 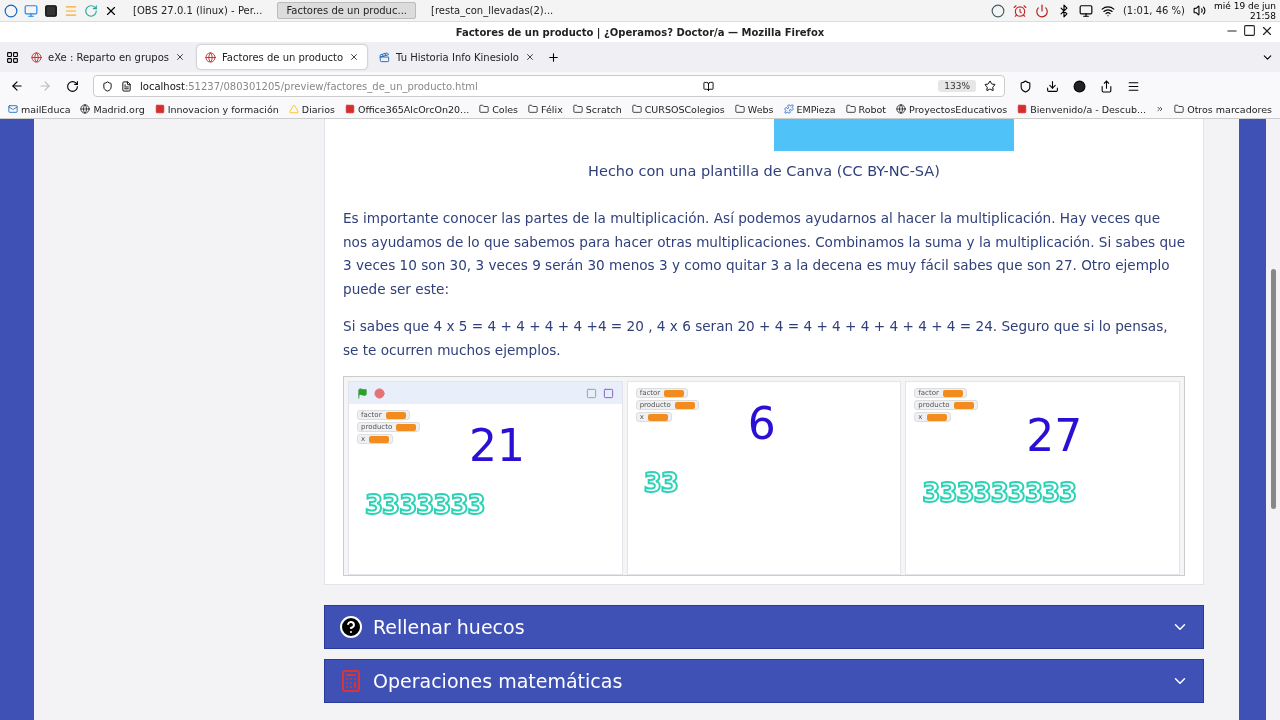 What do you see at coordinates (549, 86) in the screenshot?
I see `address-bar: localhost:51237/080301205/preview/factores_de_un_producto.html 133%` at bounding box center [549, 86].